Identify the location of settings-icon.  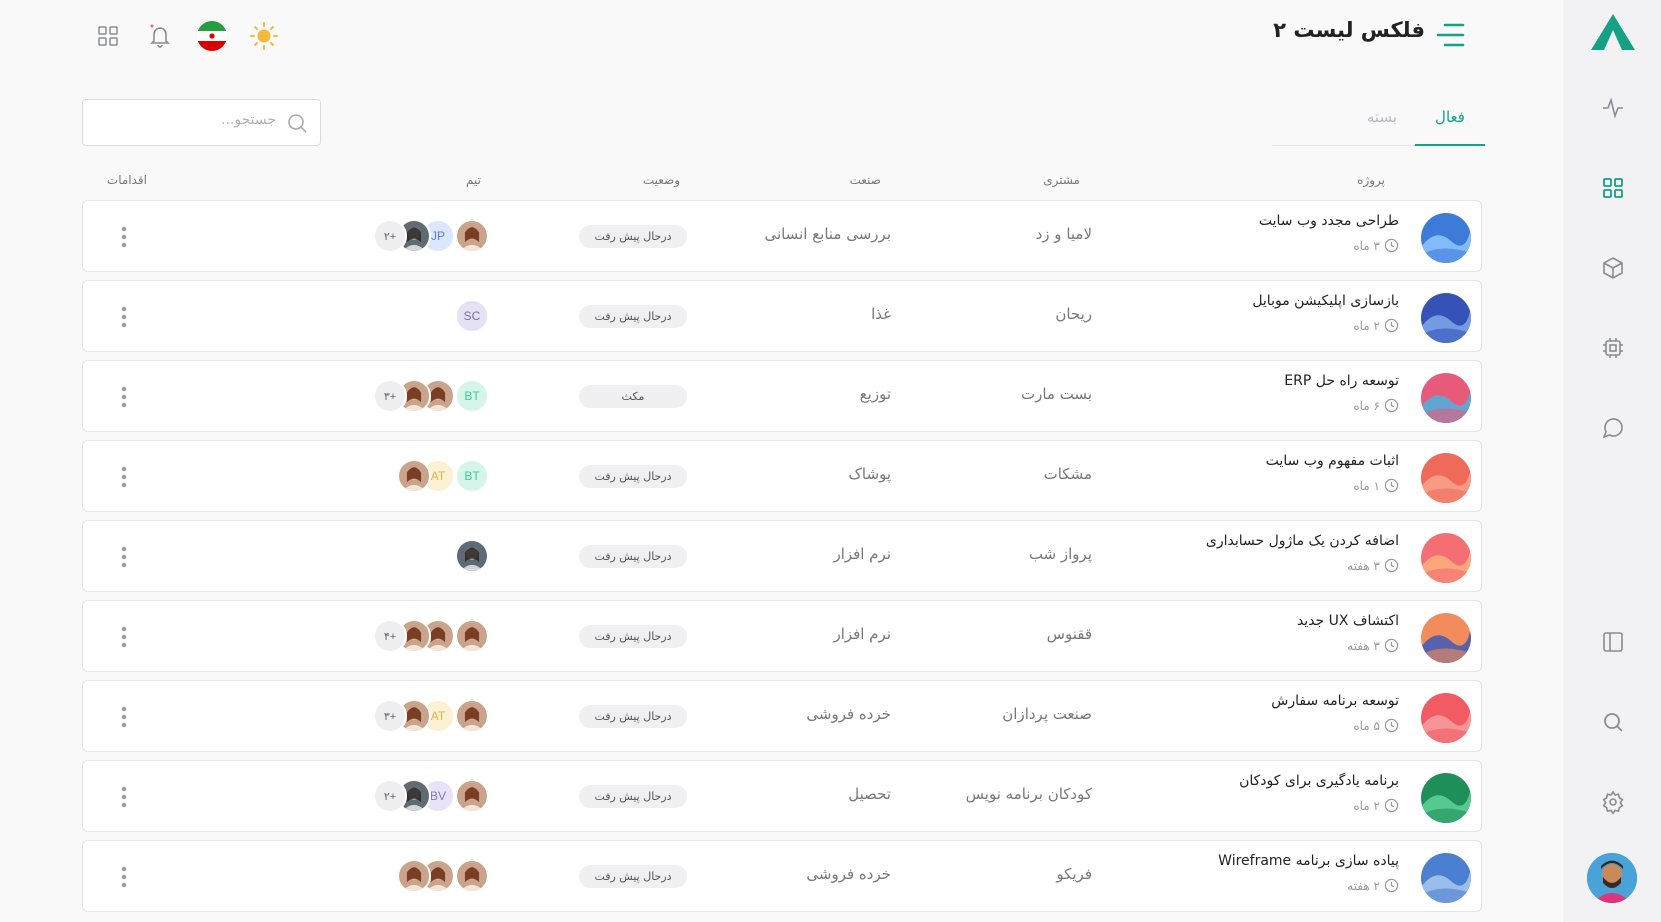
(1613, 802).